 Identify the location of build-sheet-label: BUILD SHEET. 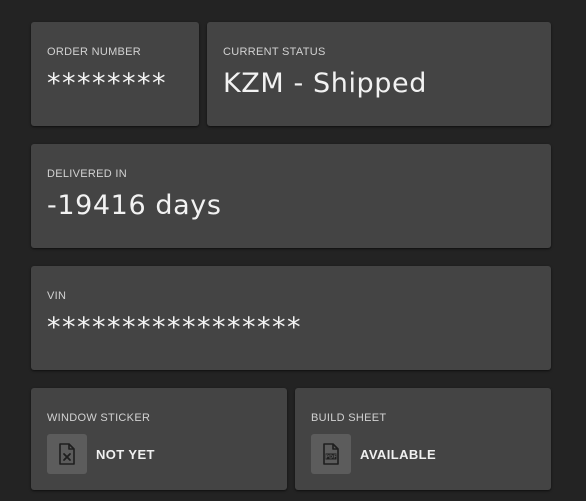
(349, 418).